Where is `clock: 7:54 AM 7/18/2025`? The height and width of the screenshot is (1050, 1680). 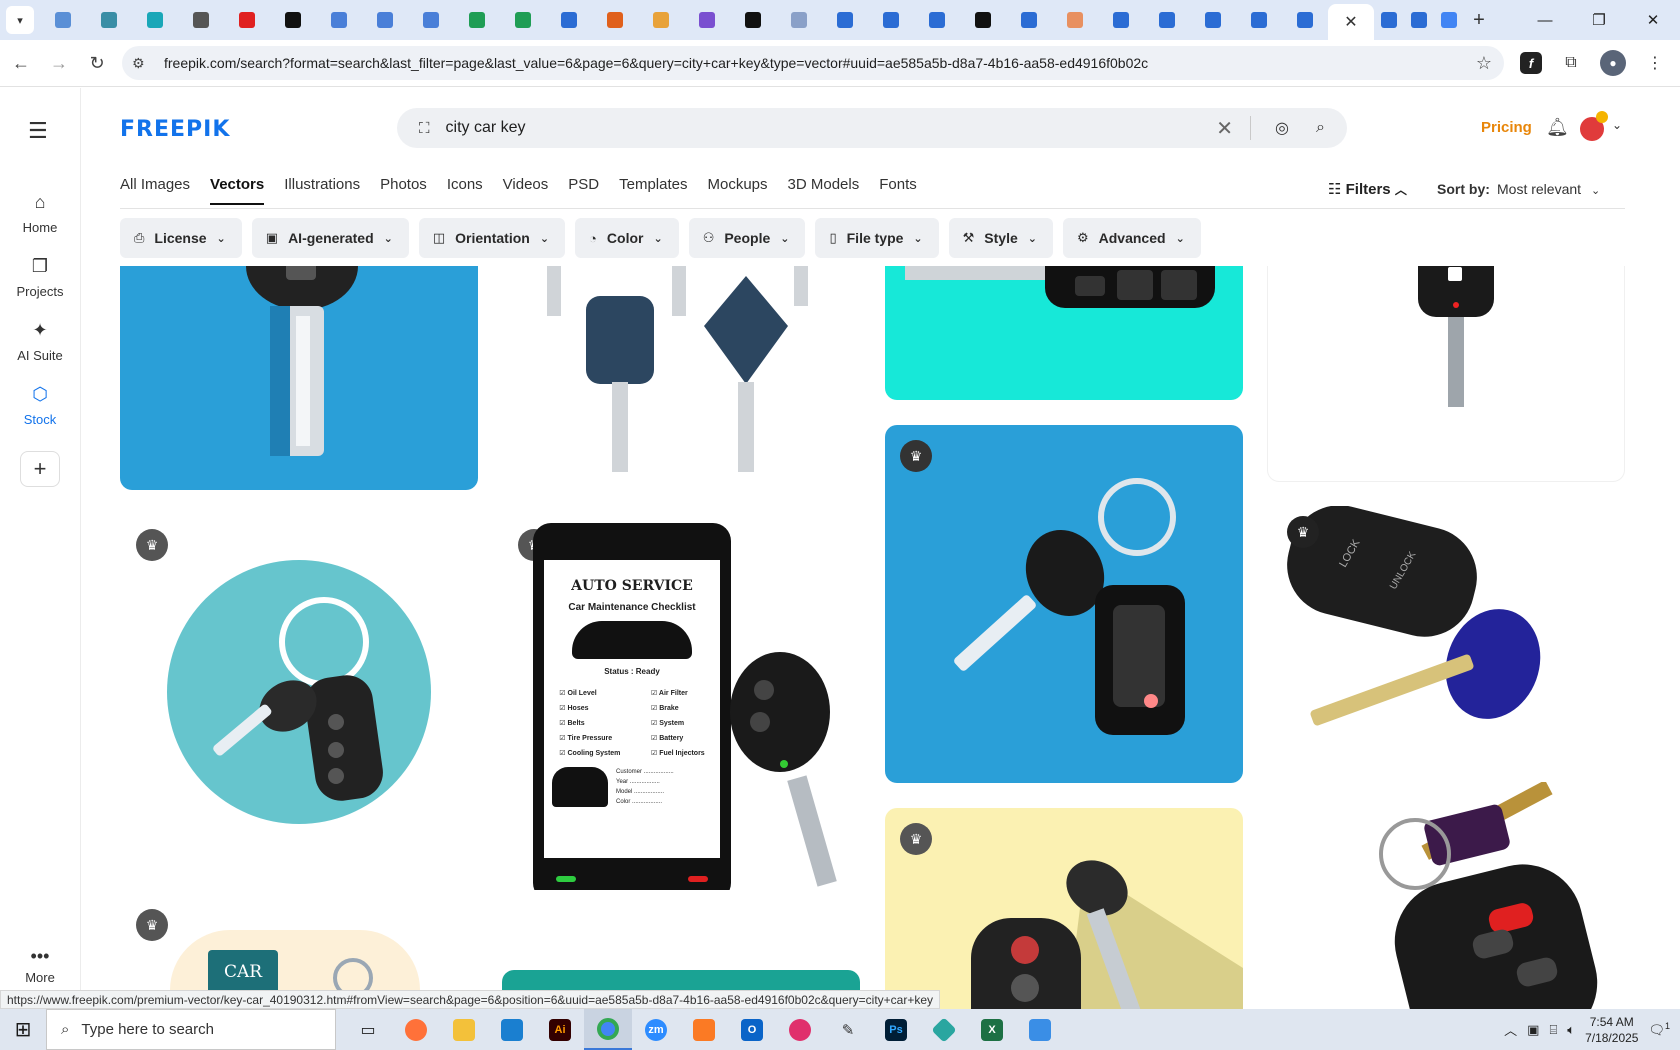 clock: 7:54 AM 7/18/2025 is located at coordinates (1611, 1030).